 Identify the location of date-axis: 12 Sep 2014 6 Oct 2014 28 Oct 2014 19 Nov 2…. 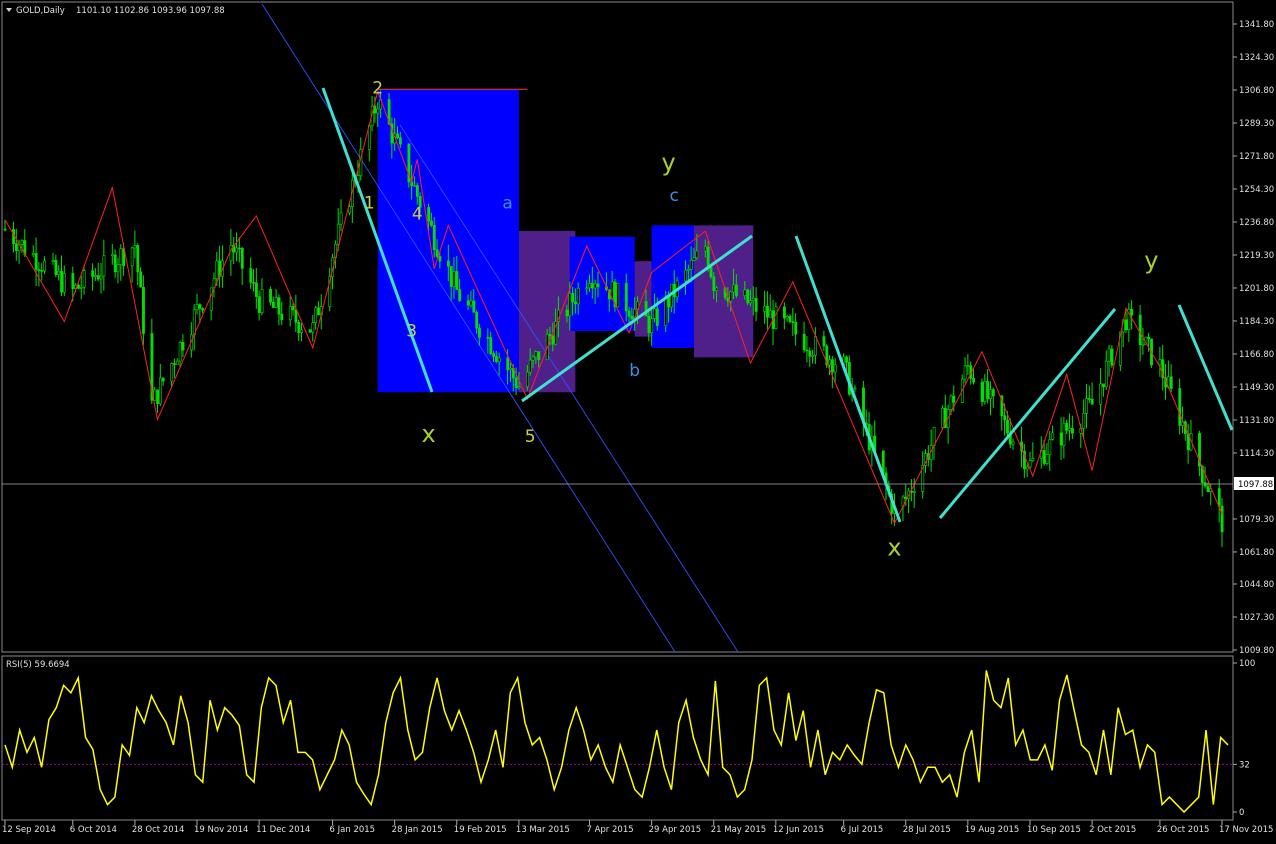
(637, 827).